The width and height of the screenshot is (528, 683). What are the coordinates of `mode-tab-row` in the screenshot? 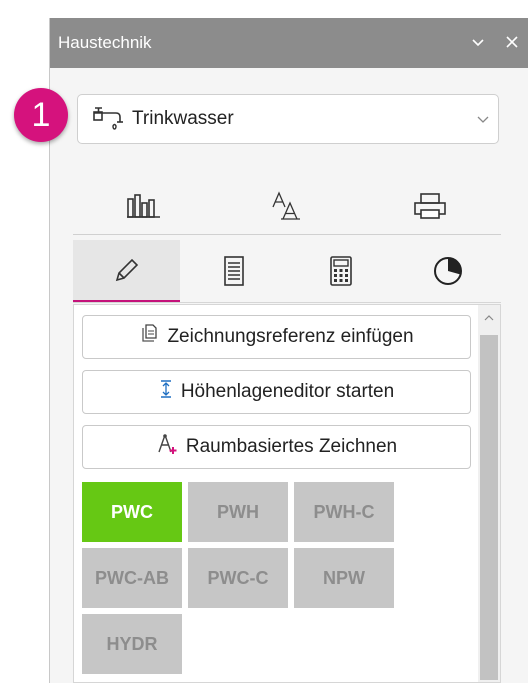 It's located at (287, 271).